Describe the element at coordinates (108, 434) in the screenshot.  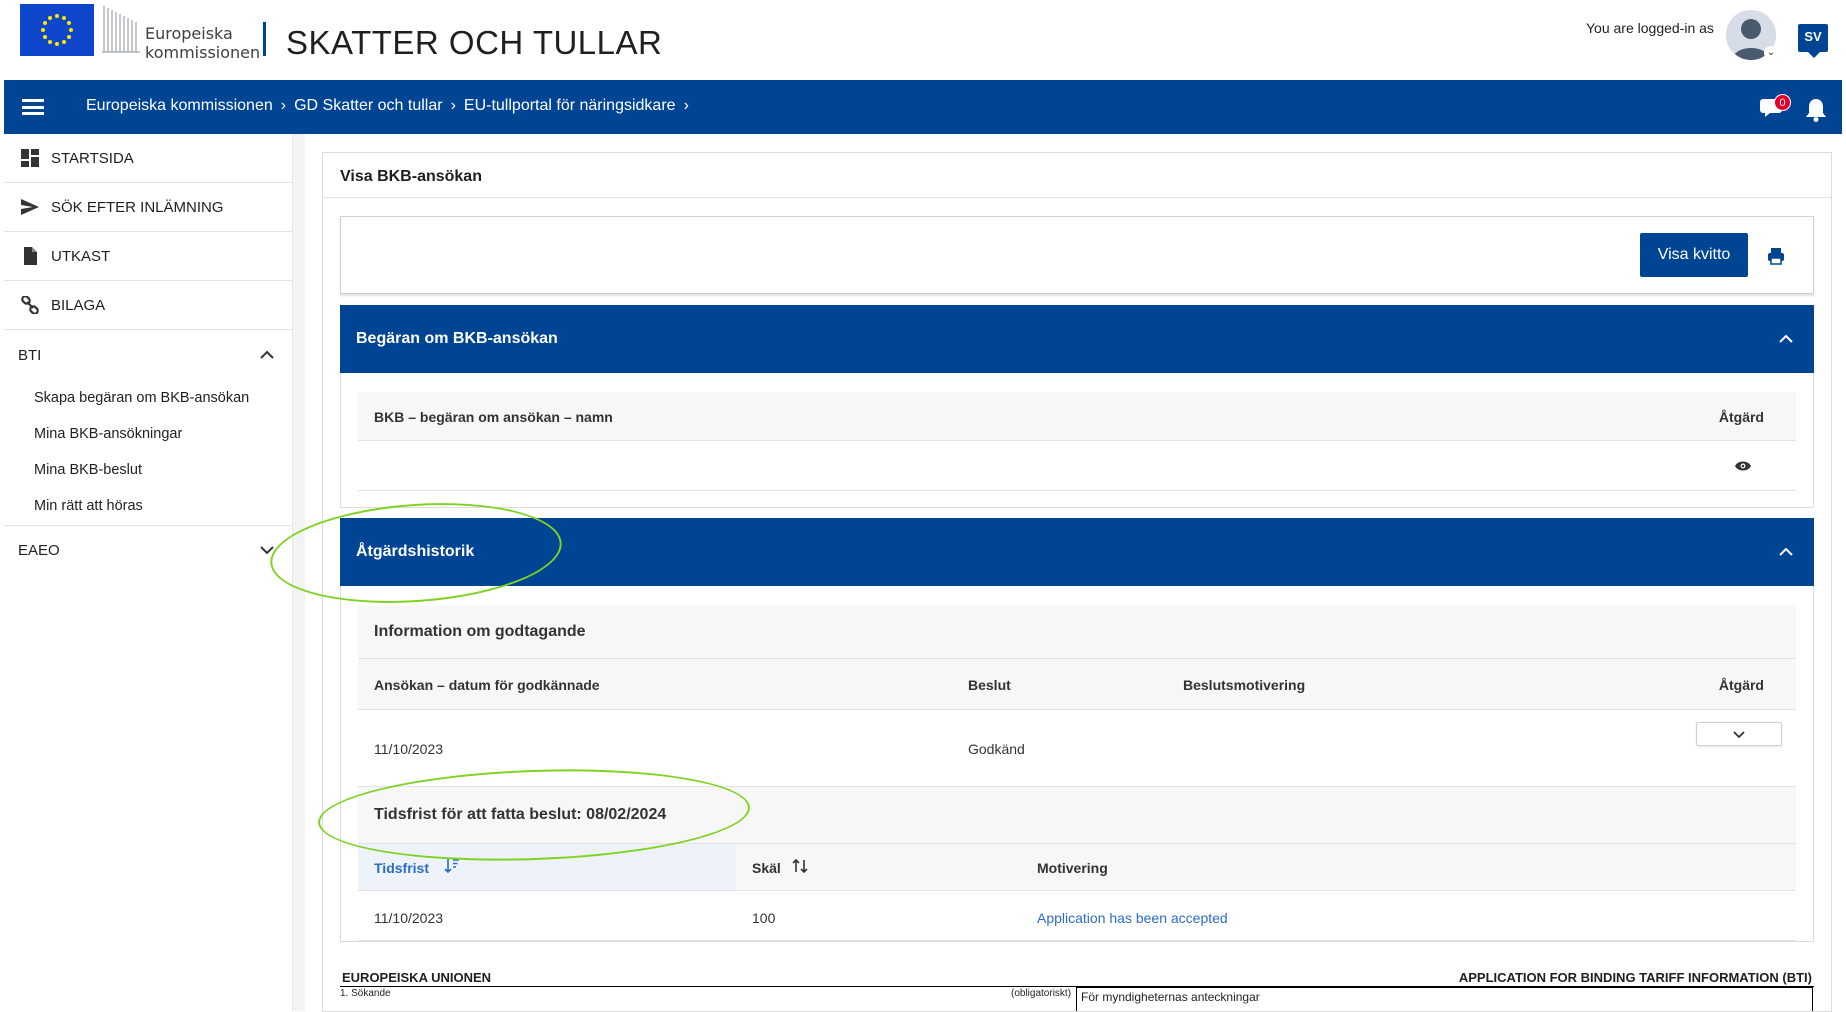
I see `sidebar-subitem-ansokningar: Mina BKB-ansökningar` at that location.